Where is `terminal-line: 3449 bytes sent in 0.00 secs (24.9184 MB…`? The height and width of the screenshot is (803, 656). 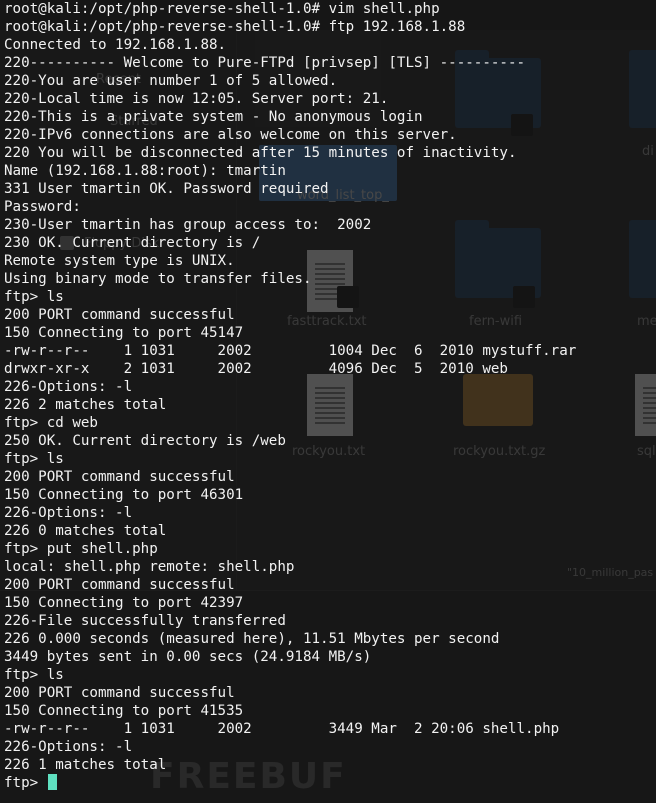
terminal-line: 3449 bytes sent in 0.00 secs (24.9184 MB… is located at coordinates (188, 657).